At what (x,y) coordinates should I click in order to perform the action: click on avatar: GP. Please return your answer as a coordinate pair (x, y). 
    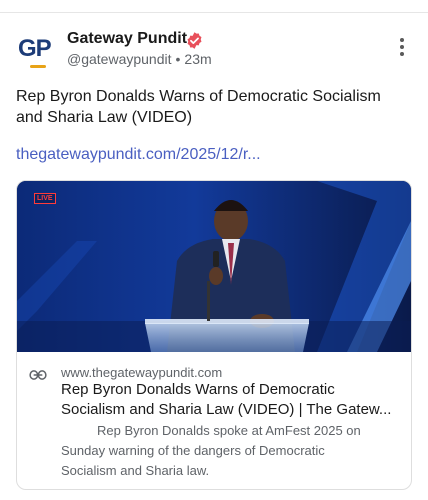
    Looking at the image, I should click on (36, 51).